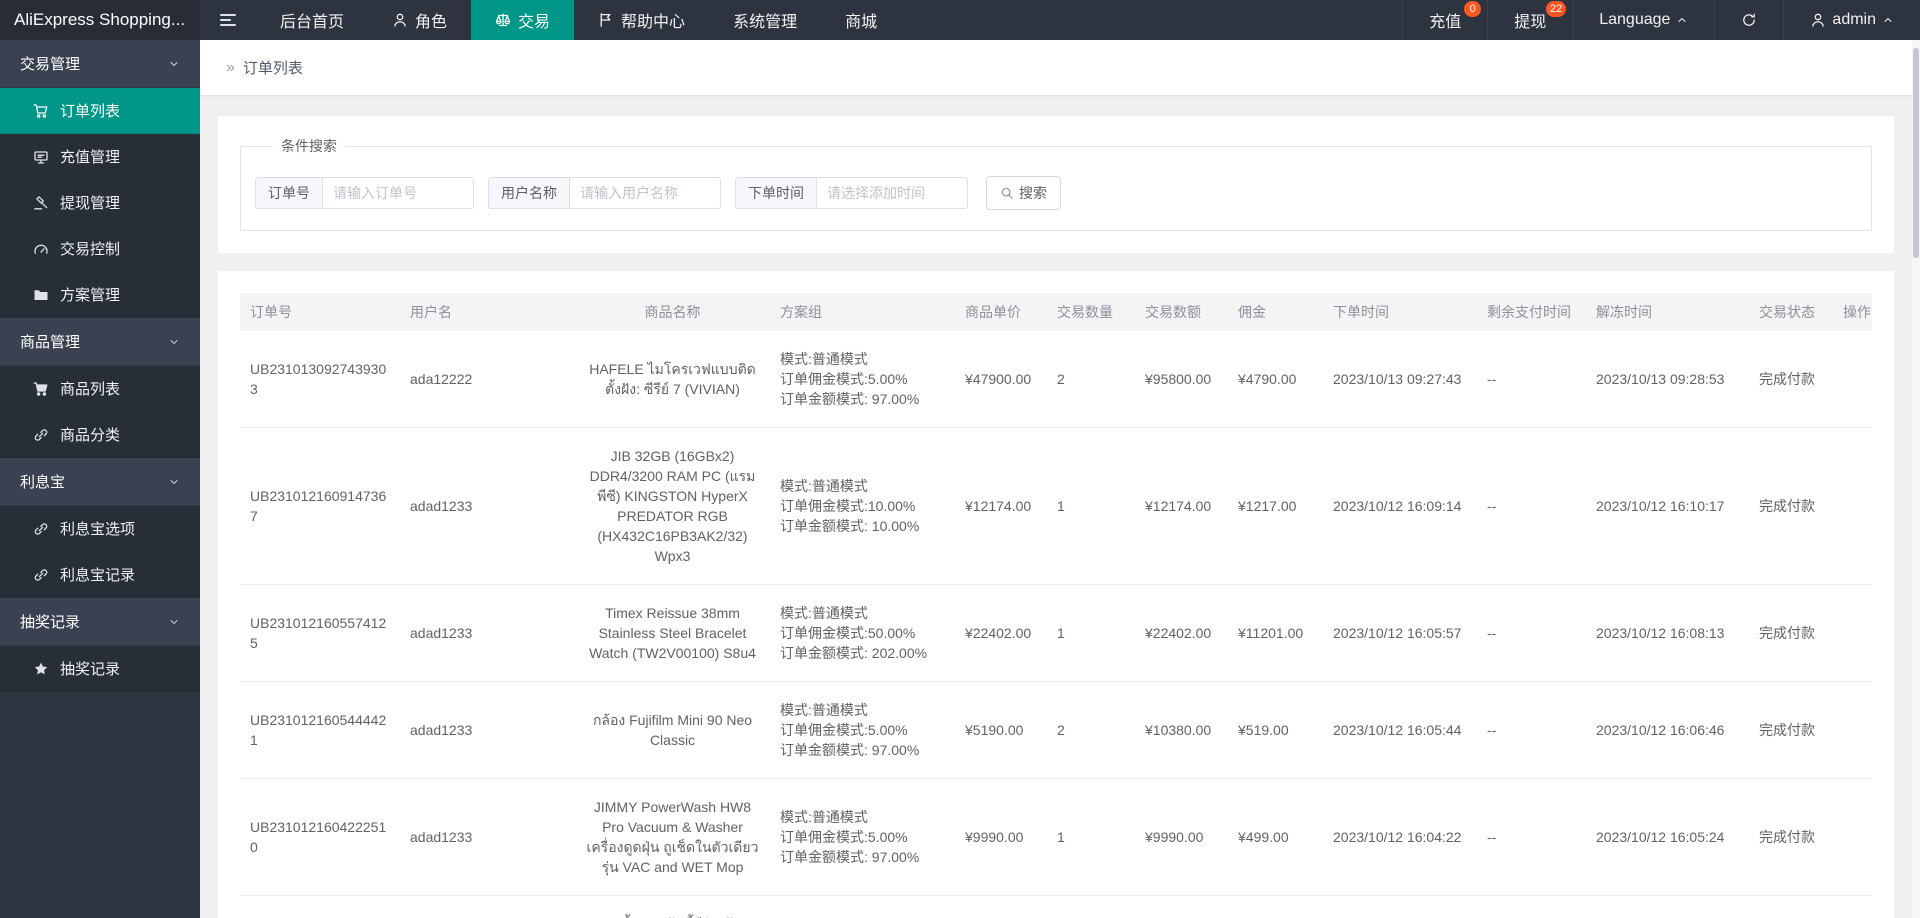  What do you see at coordinates (100, 575) in the screenshot?
I see `sidebar-item-12: 利息宝记录` at bounding box center [100, 575].